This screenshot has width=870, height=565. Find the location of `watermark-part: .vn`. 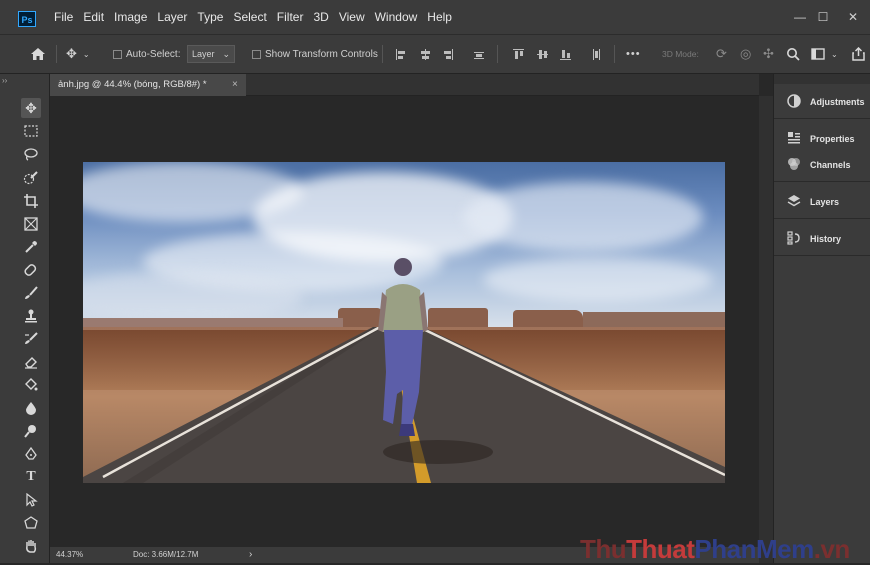

watermark-part: .vn is located at coordinates (832, 549).